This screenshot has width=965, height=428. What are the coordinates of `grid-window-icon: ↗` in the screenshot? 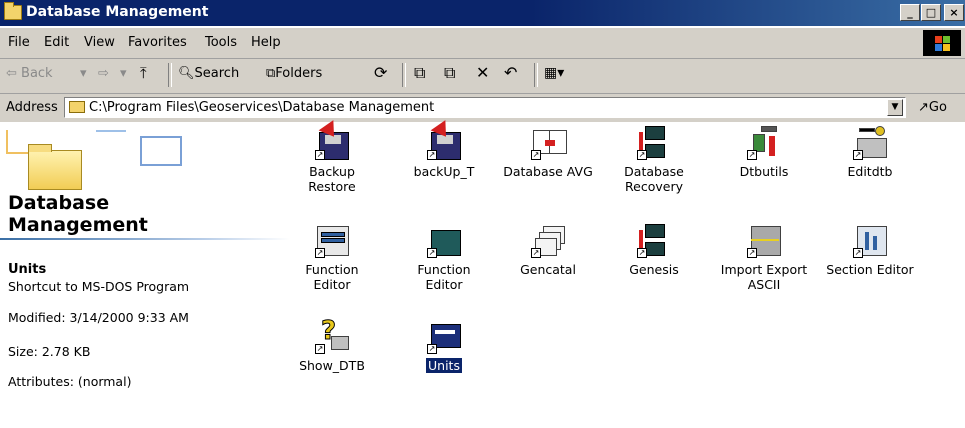 It's located at (332, 241).